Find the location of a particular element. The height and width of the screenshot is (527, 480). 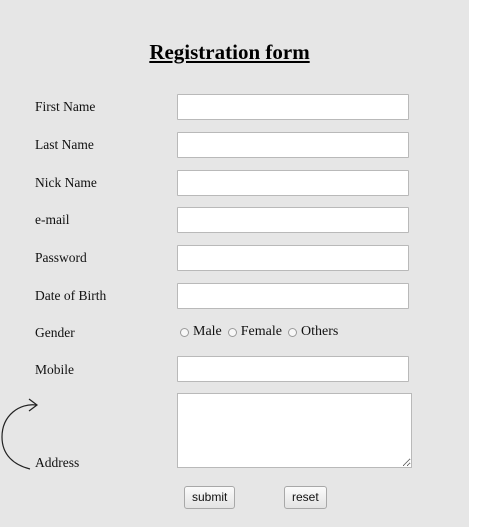

male-label: Male is located at coordinates (207, 331).